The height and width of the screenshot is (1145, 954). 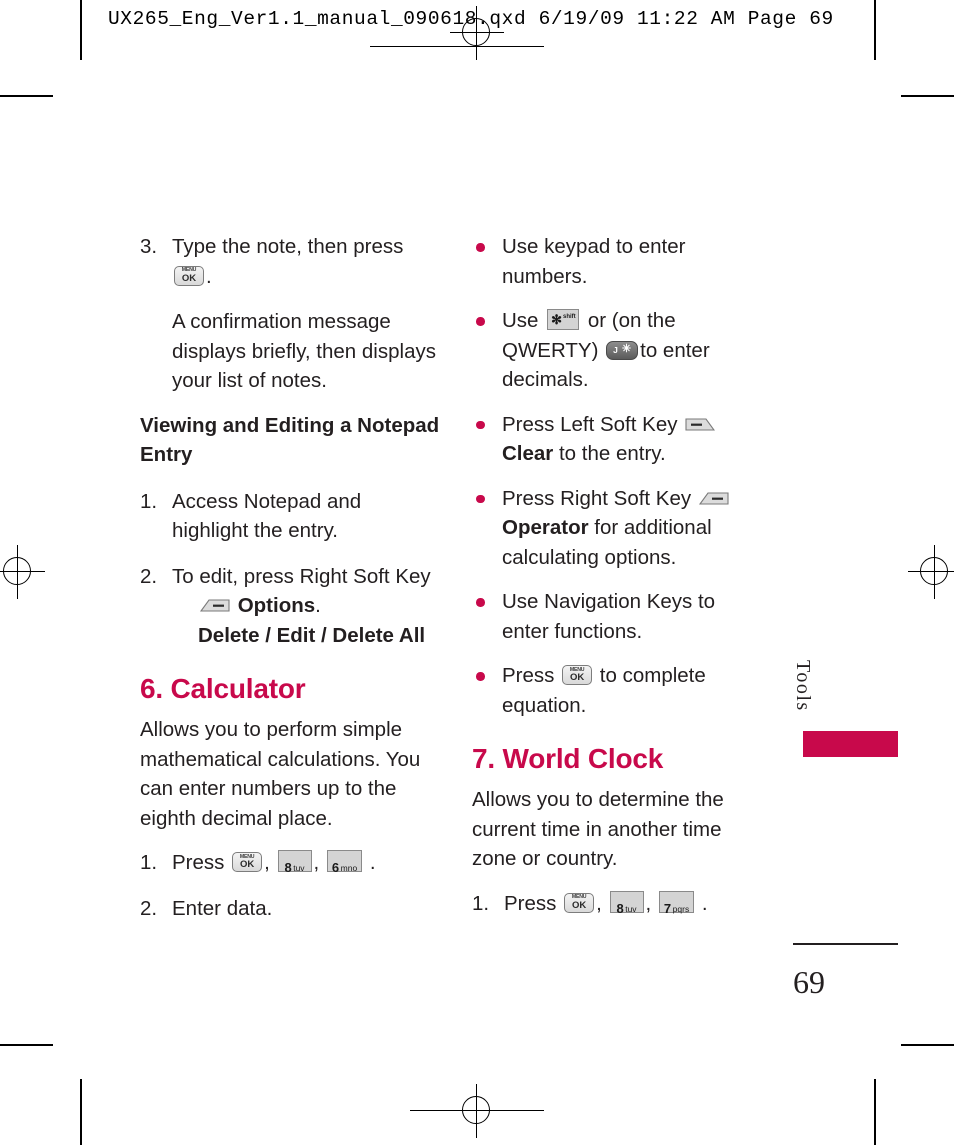 What do you see at coordinates (563, 319) in the screenshot?
I see `star-shift-key-icon: ✻ shift` at bounding box center [563, 319].